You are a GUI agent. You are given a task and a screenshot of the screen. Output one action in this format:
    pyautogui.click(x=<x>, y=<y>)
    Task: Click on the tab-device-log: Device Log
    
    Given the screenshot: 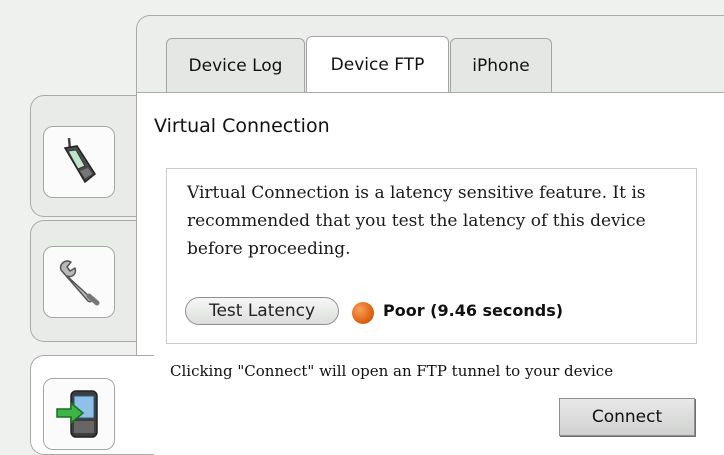 What is the action you would take?
    pyautogui.click(x=235, y=65)
    